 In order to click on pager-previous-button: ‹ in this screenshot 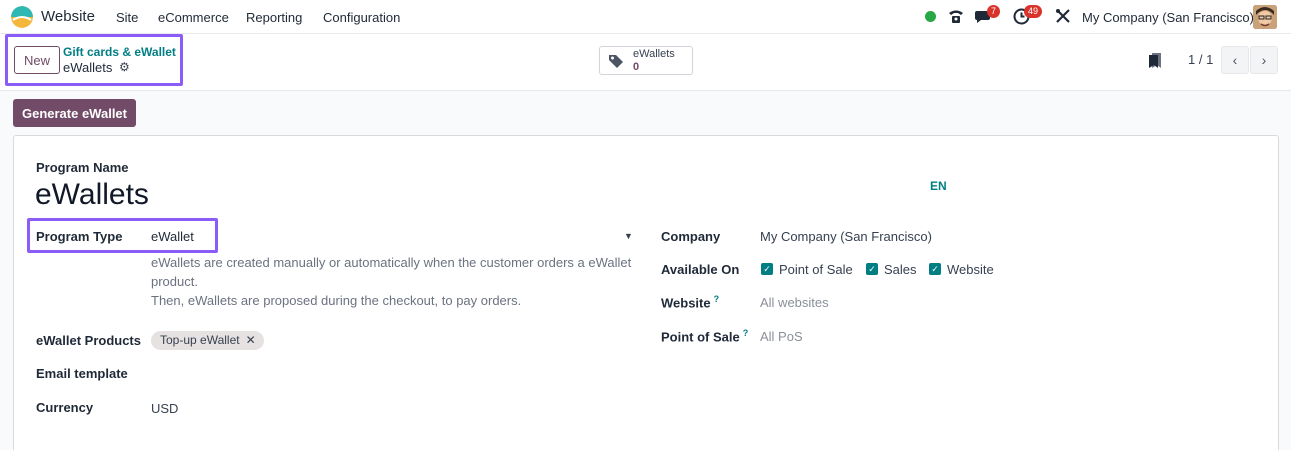, I will do `click(1235, 60)`.